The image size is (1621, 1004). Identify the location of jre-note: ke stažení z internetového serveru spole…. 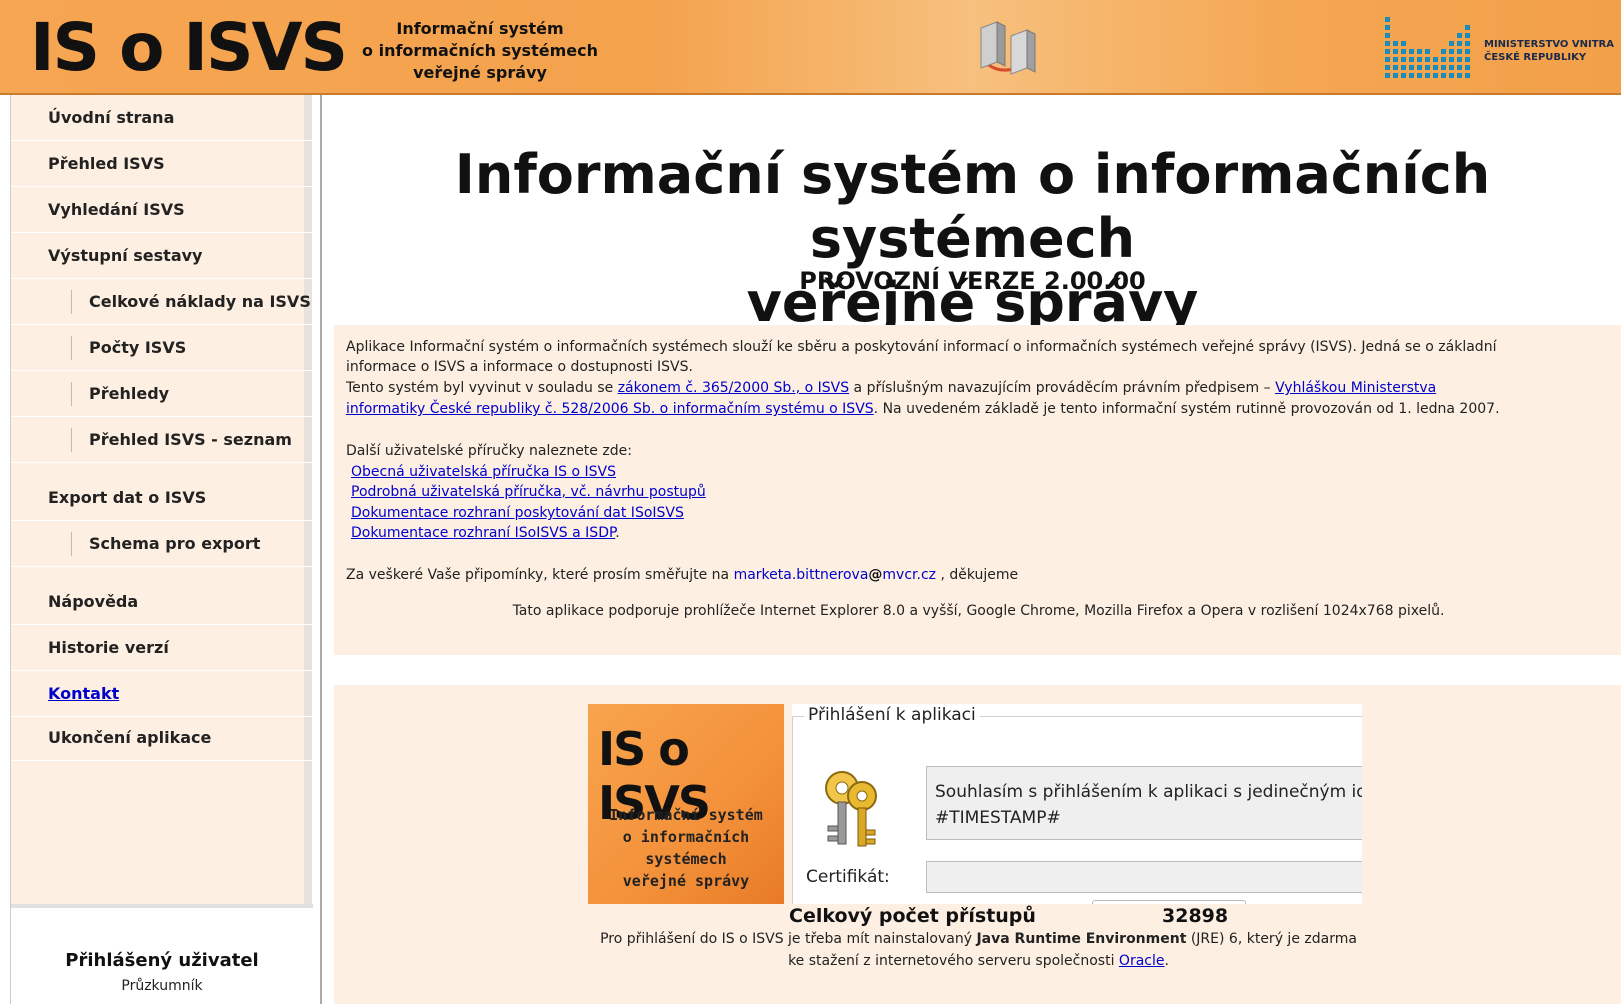
(977, 961).